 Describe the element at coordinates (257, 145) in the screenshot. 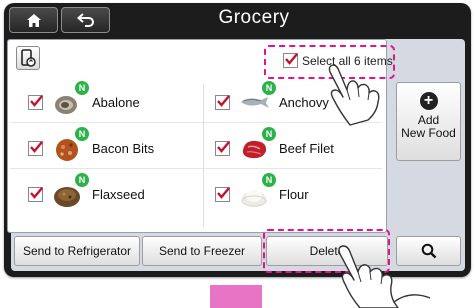

I see `beef-filet-icon: N` at that location.